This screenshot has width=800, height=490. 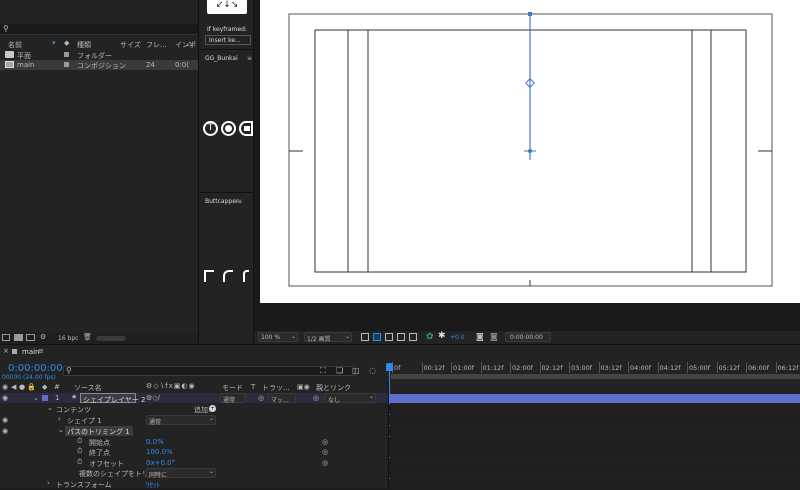 I want to click on reset-link: ﾘｾｯﾄ, so click(x=153, y=485).